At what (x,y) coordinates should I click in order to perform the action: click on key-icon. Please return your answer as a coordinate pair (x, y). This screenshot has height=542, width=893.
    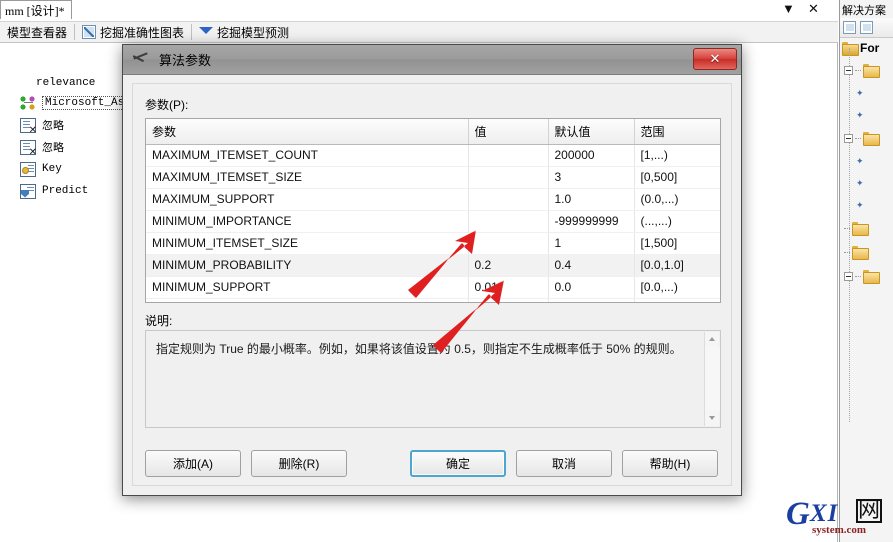
    Looking at the image, I should click on (28, 169).